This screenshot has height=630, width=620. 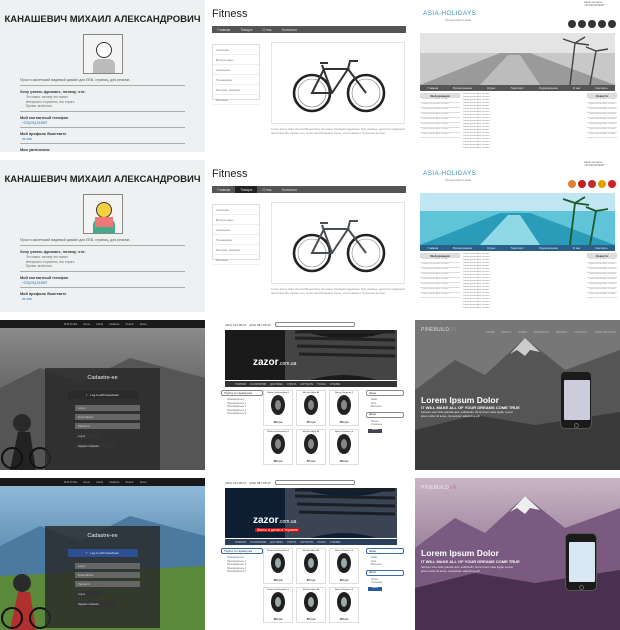 What do you see at coordinates (541, 490) in the screenshot?
I see `nav-item: PROJECTS` at bounding box center [541, 490].